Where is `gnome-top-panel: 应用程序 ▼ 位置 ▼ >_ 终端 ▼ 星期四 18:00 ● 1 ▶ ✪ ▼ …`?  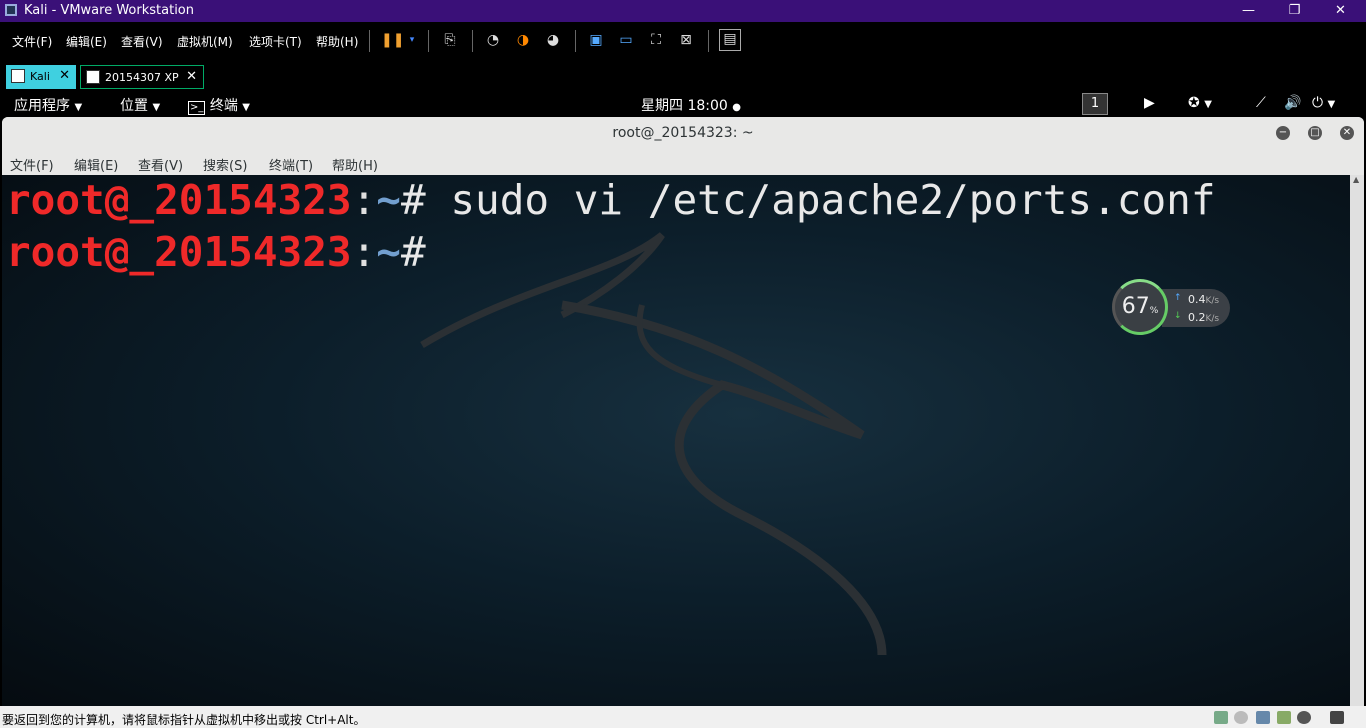
gnome-top-panel: 应用程序 ▼ 位置 ▼ >_ 终端 ▼ 星期四 18:00 ● 1 ▶ ✪ ▼ … is located at coordinates (683, 104).